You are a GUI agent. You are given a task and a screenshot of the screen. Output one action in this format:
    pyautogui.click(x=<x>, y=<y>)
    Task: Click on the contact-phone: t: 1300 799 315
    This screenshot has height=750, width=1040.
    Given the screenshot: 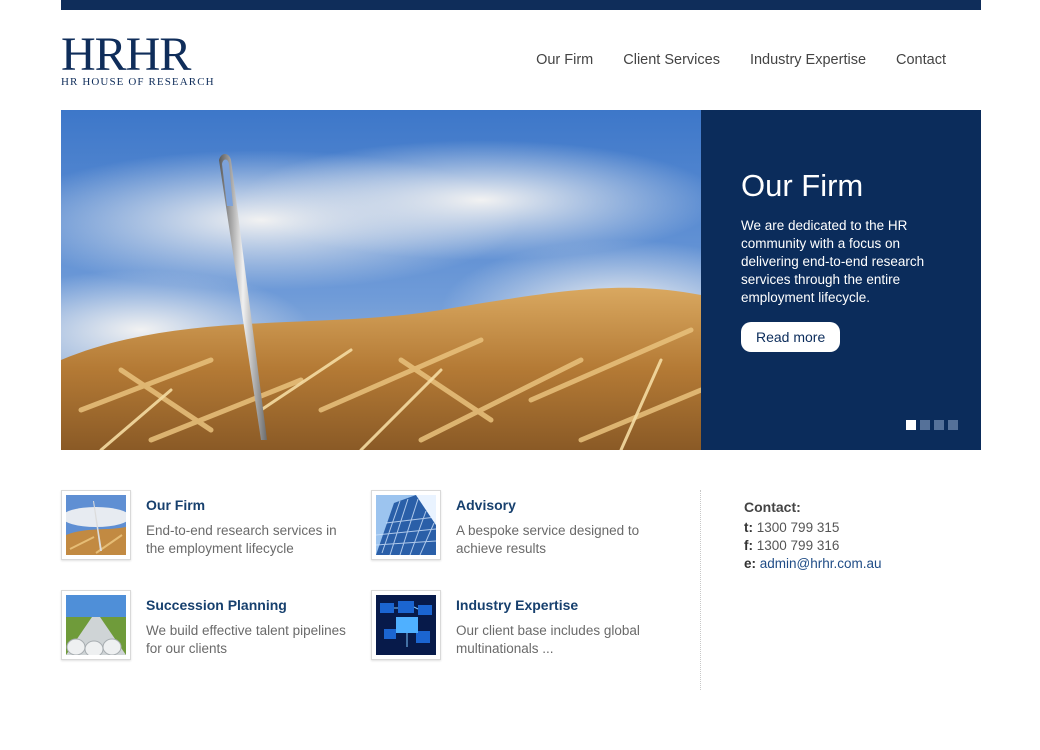 What is the action you would take?
    pyautogui.click(x=859, y=528)
    